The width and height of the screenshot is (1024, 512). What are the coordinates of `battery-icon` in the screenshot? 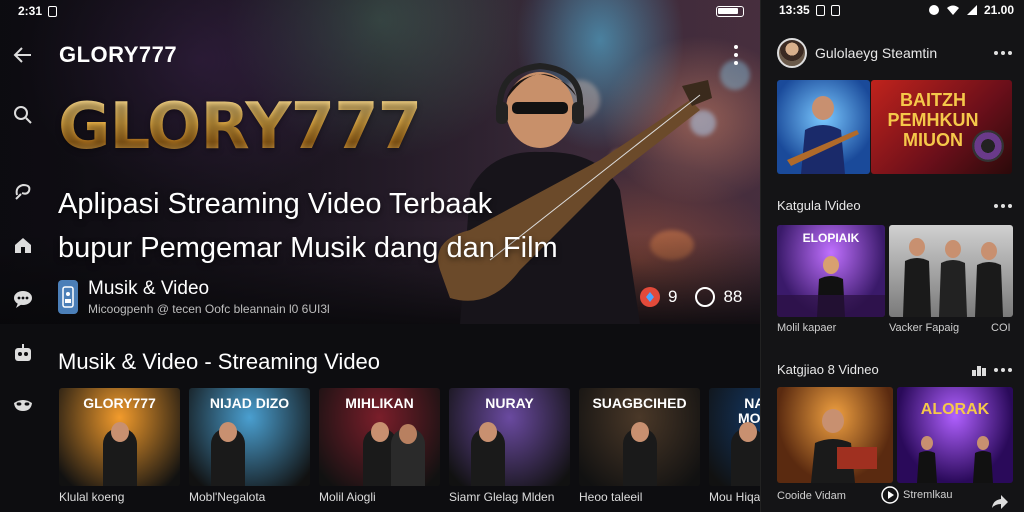 It's located at (730, 11).